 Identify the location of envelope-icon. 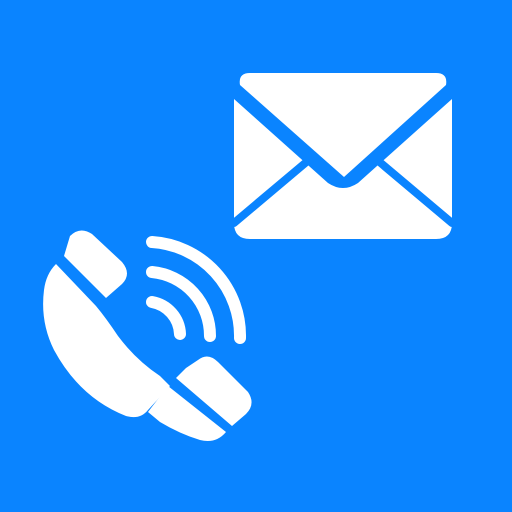
(343, 156).